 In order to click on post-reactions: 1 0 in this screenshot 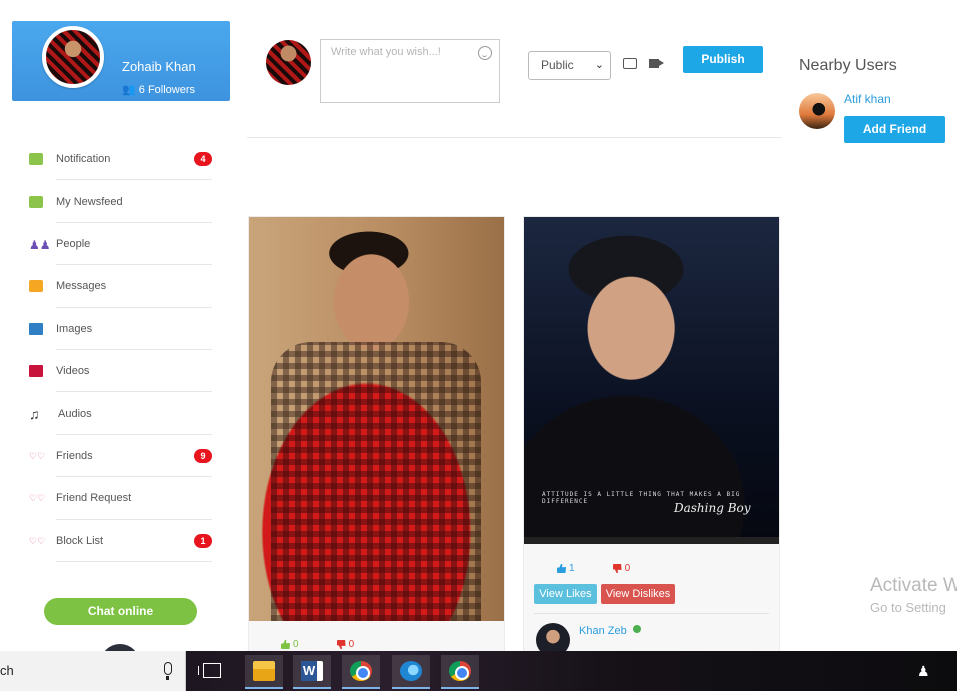, I will do `click(593, 568)`.